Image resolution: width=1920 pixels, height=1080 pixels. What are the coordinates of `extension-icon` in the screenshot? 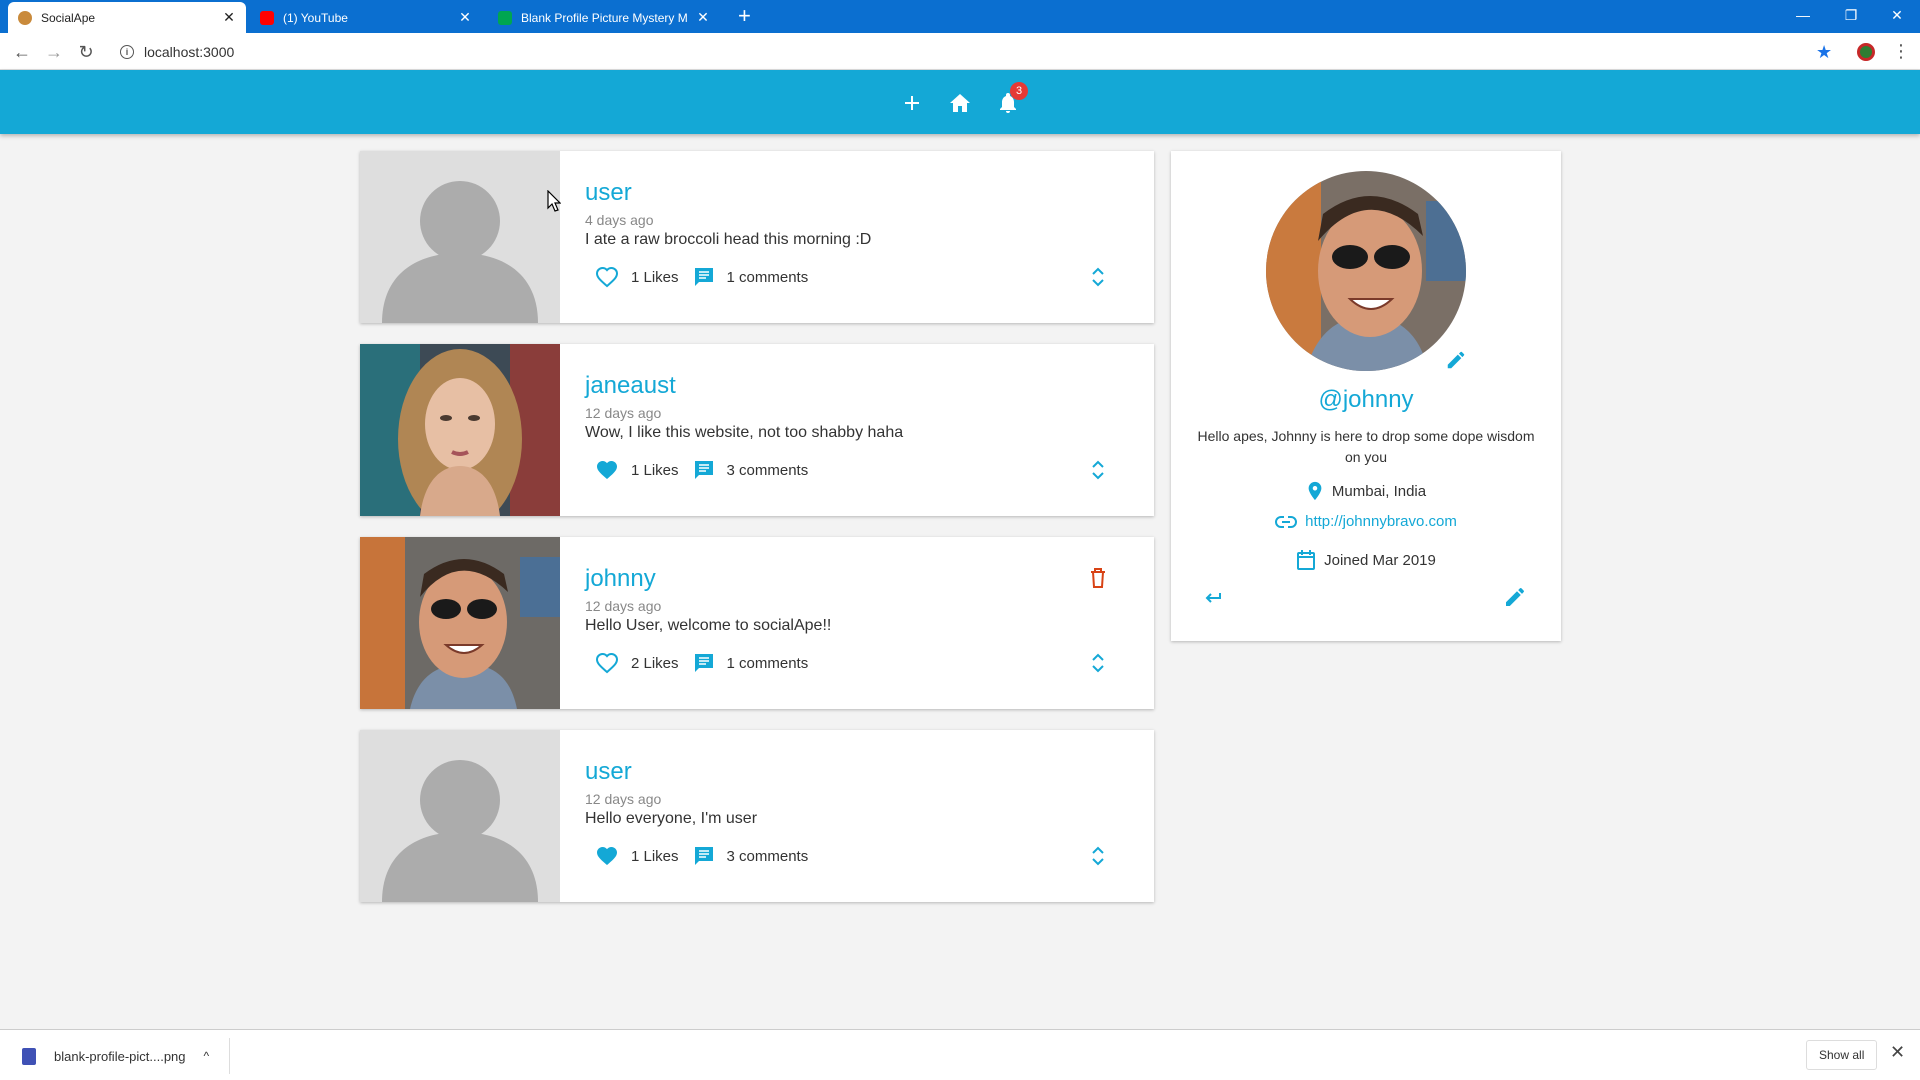 It's located at (1866, 52).